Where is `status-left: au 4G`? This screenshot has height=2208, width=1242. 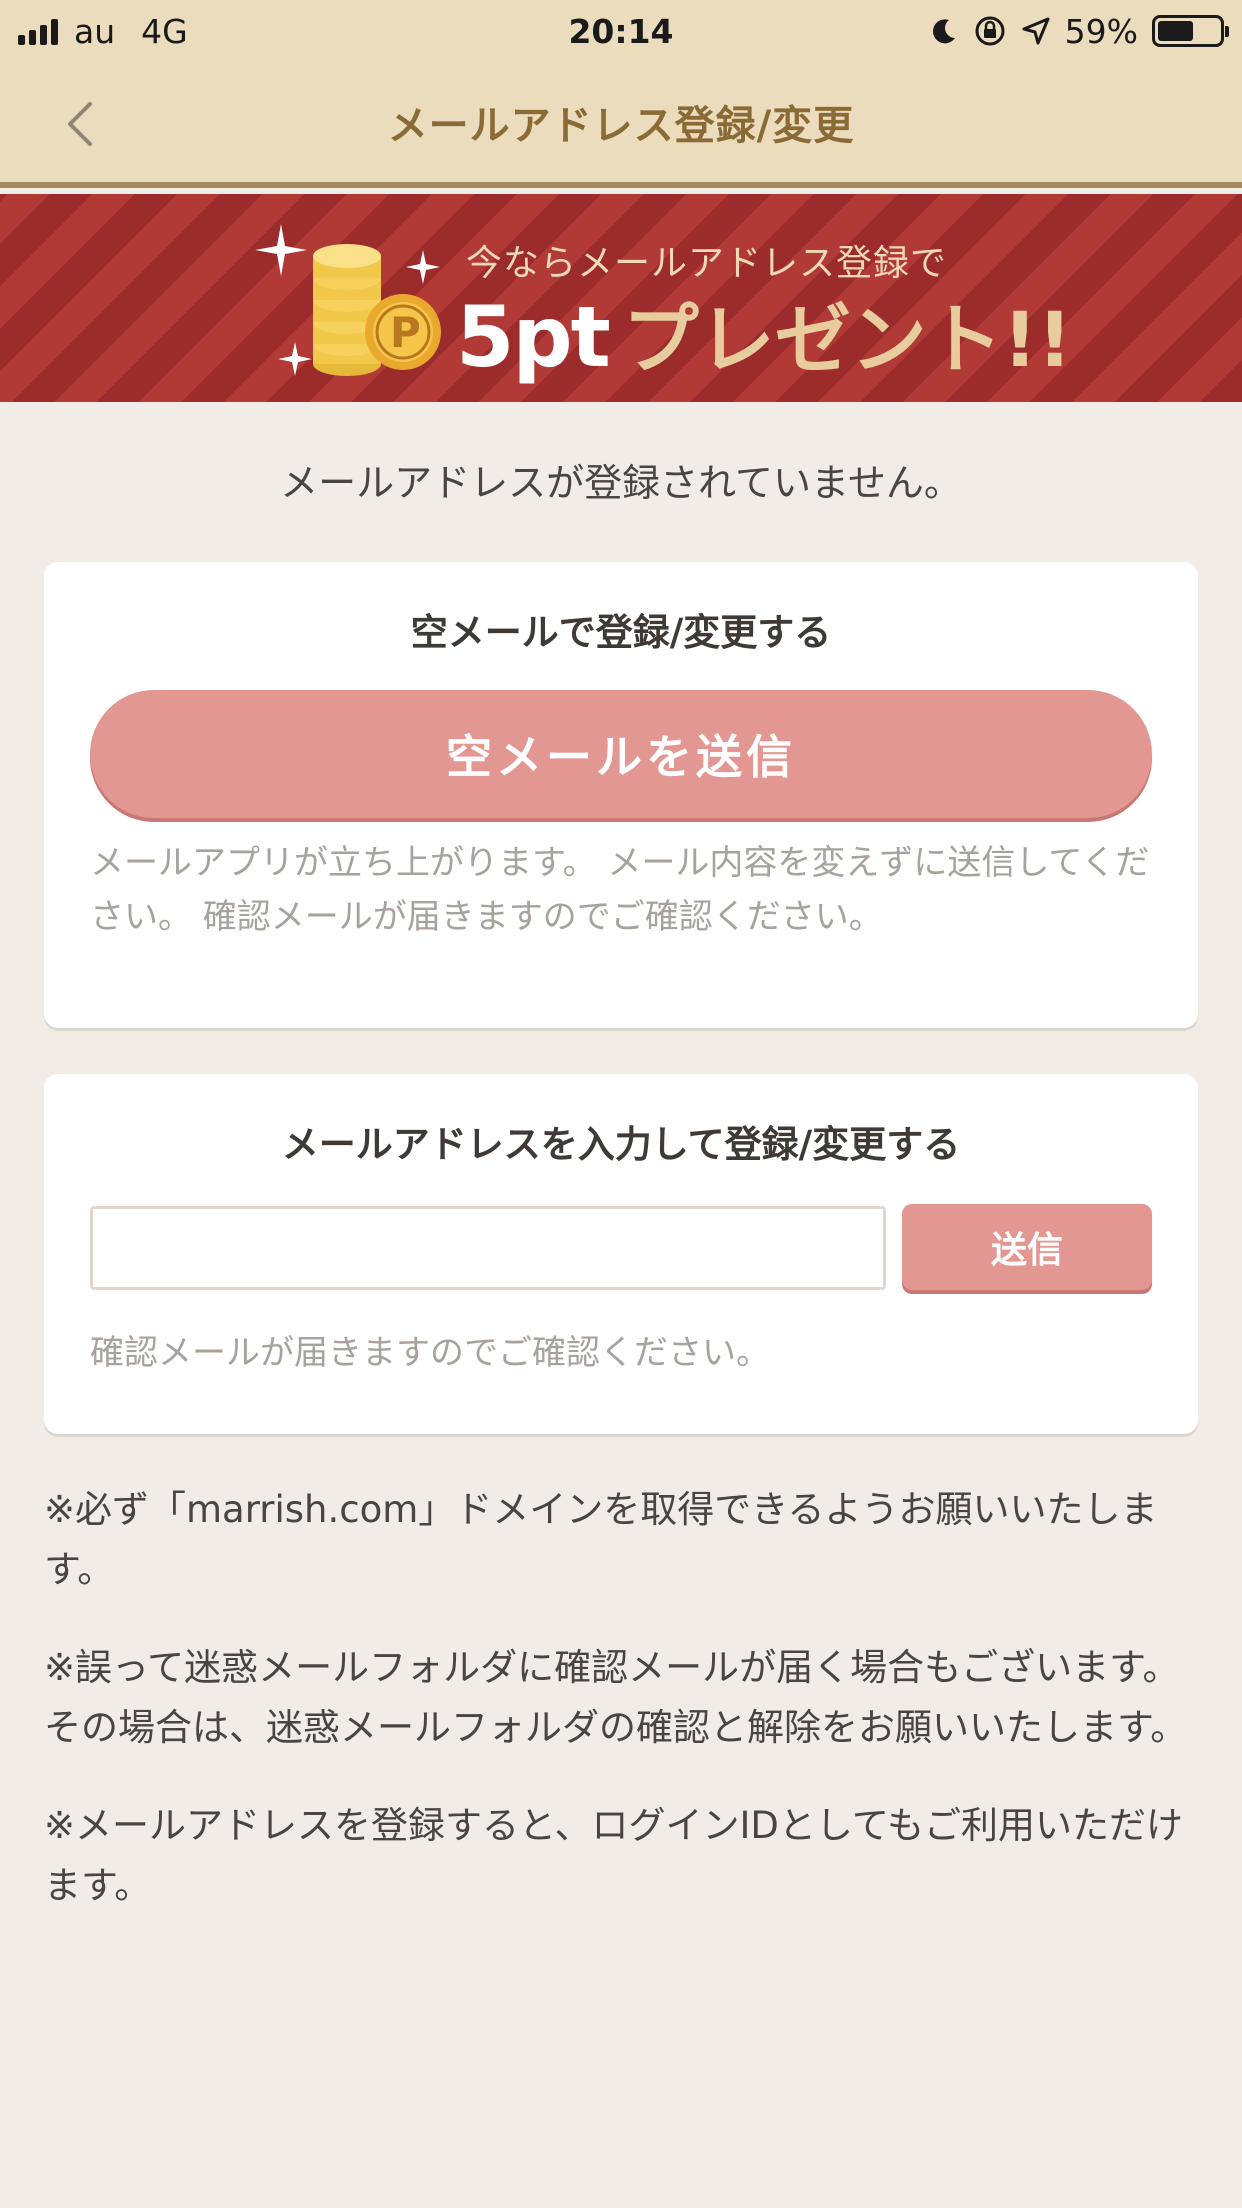 status-left: au 4G is located at coordinates (103, 31).